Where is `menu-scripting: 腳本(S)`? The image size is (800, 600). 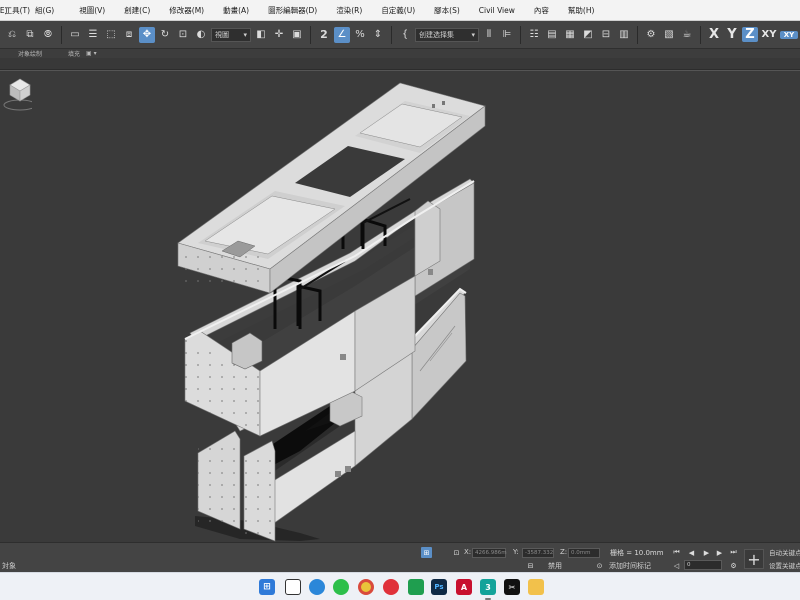
menu-scripting: 腳本(S) is located at coordinates (446, 10).